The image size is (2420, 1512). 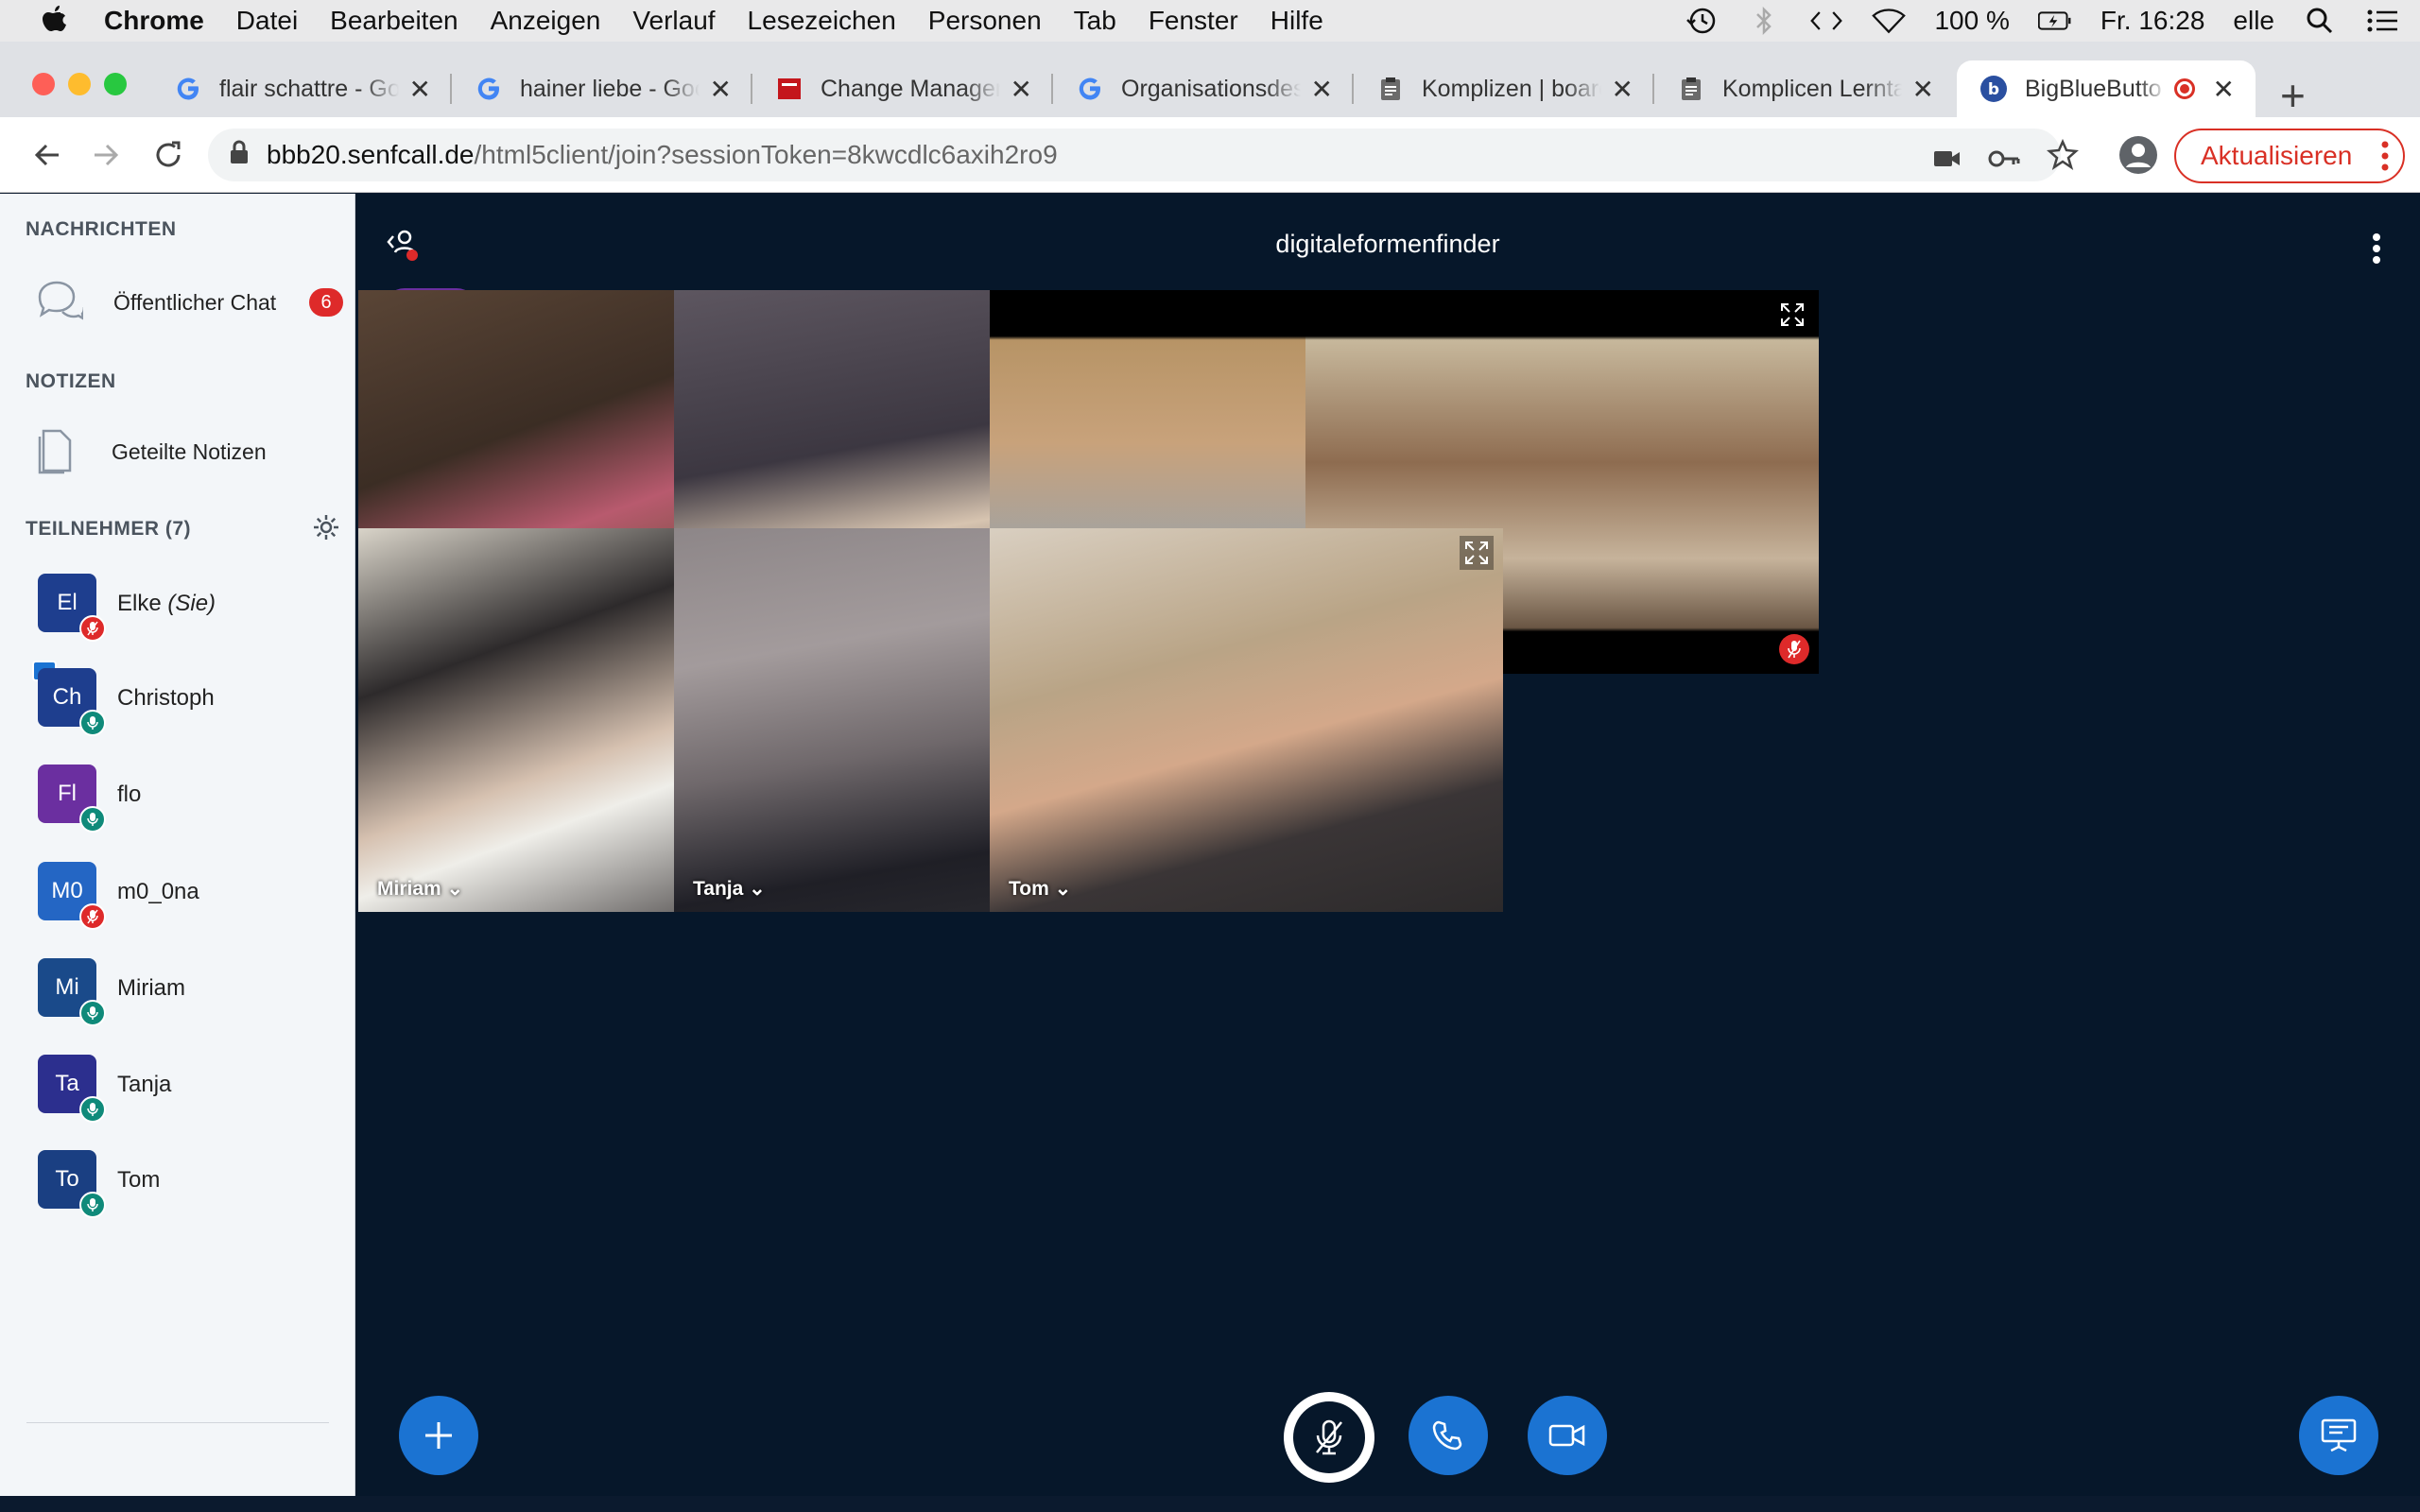 I want to click on shared-notes-item: Geteilte Notizen, so click(x=177, y=452).